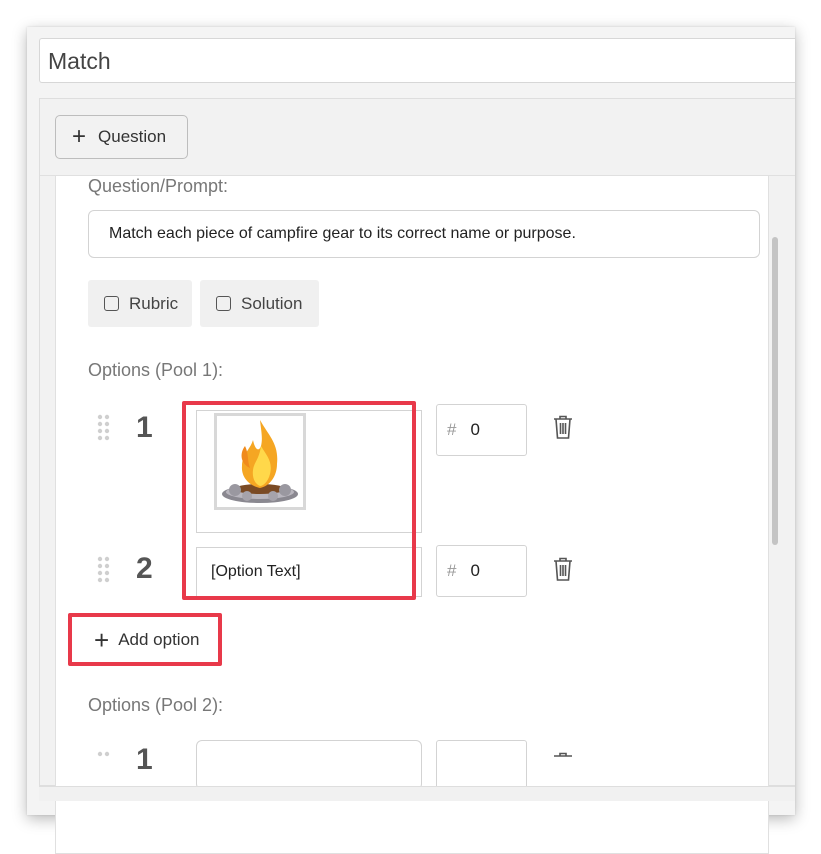  I want to click on solution-label: Solution, so click(272, 303).